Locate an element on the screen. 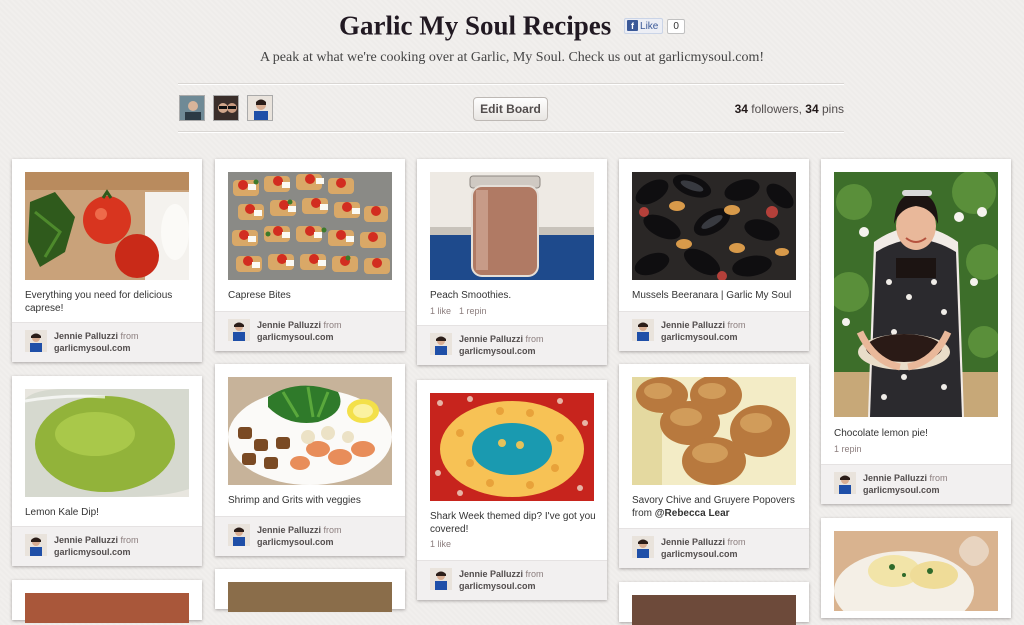  like-count: 0 is located at coordinates (676, 26).